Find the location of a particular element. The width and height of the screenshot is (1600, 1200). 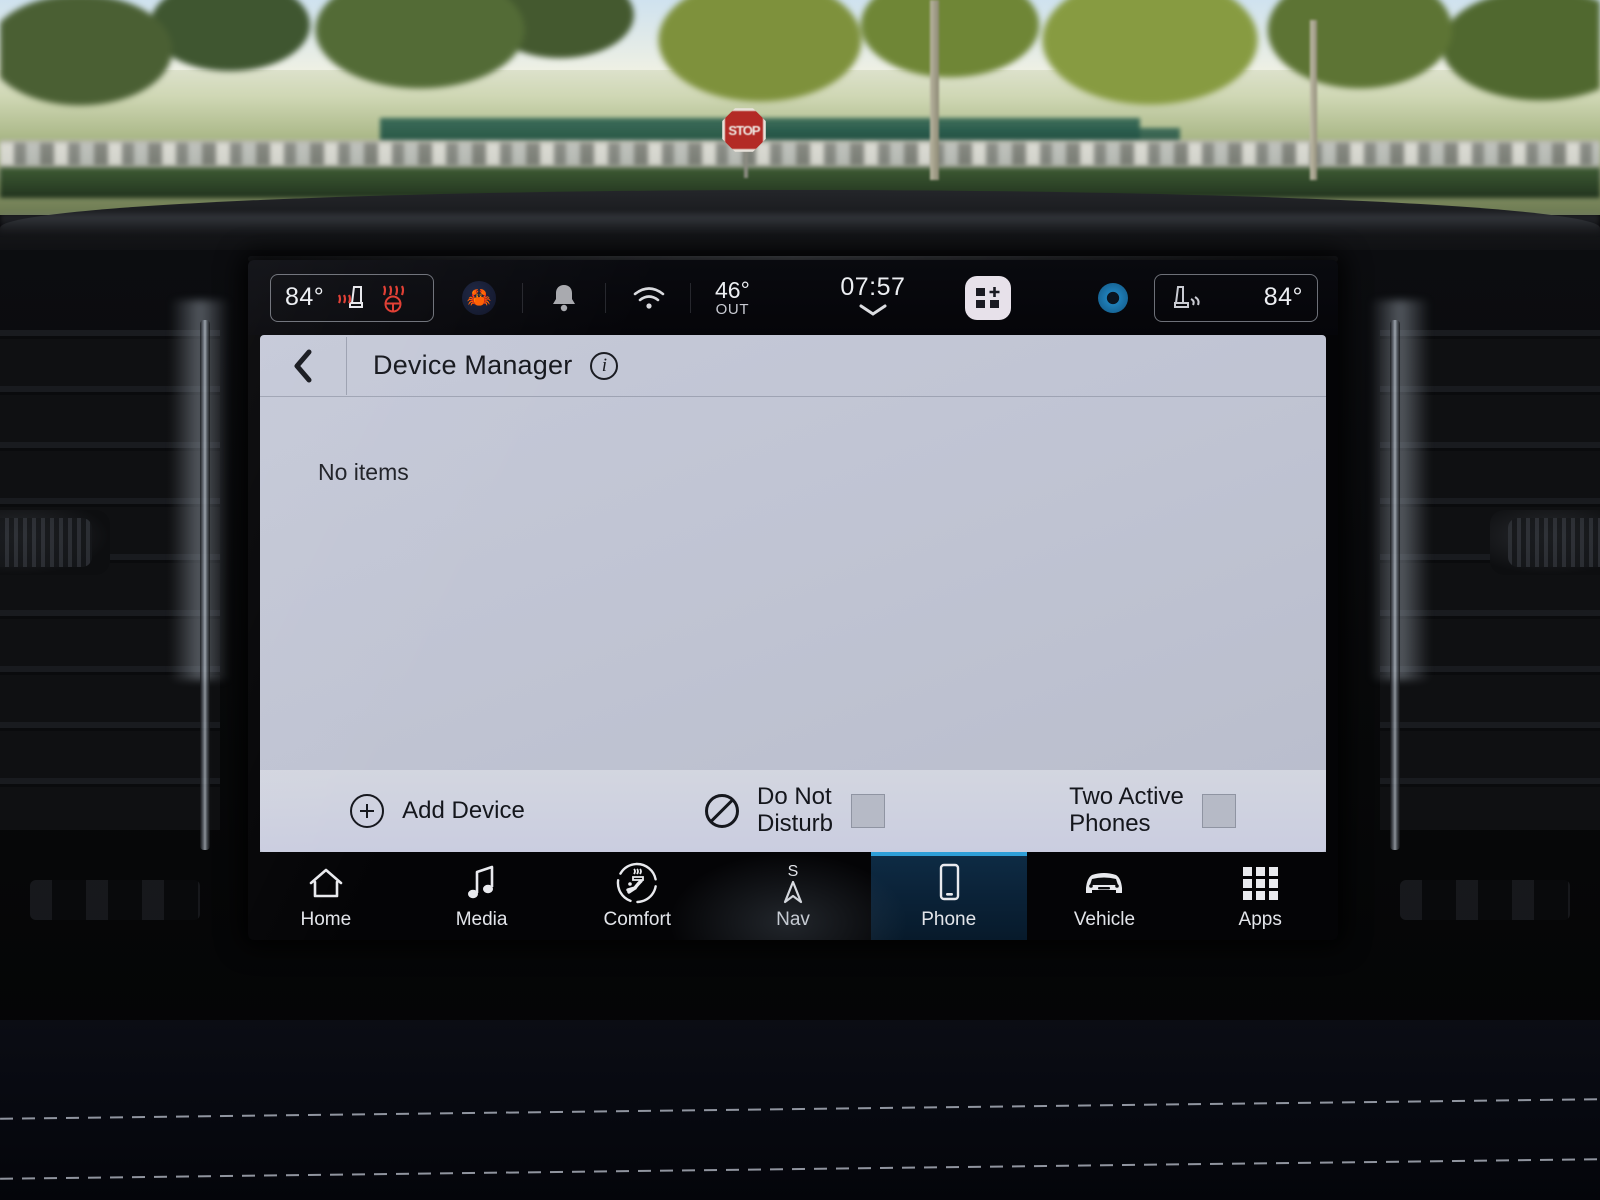

add-device-button: Add Device is located at coordinates (437, 811).